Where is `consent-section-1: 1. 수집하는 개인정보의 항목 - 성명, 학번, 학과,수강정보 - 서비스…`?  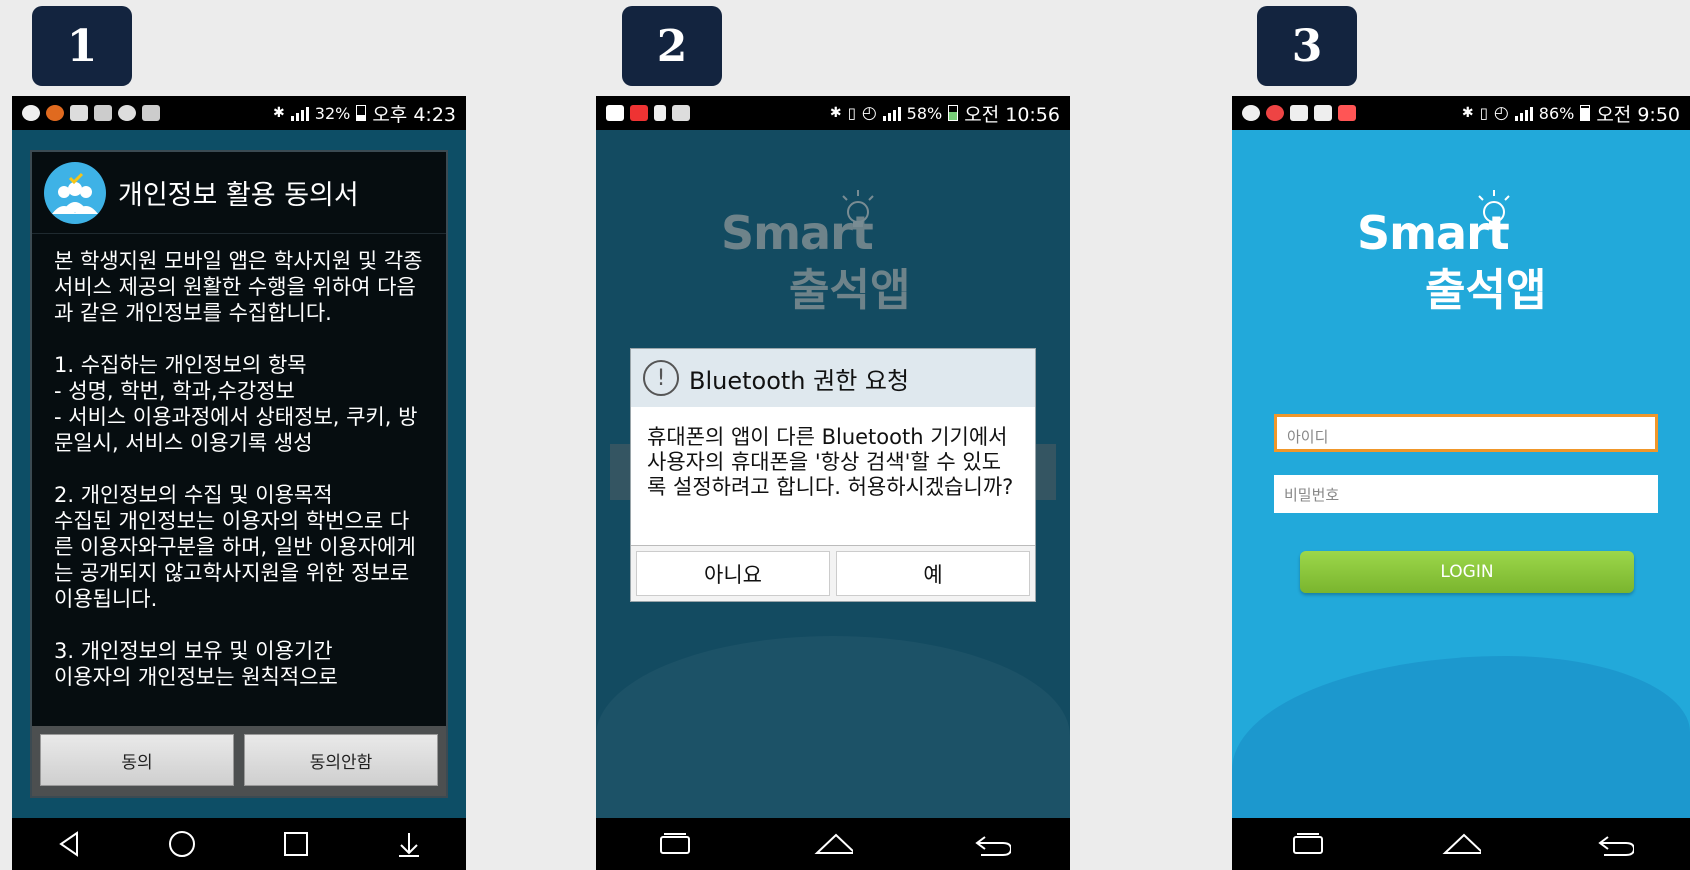 consent-section-1: 1. 수집하는 개인정보의 항목 - 성명, 학번, 학과,수강정보 - 서비스… is located at coordinates (240, 404).